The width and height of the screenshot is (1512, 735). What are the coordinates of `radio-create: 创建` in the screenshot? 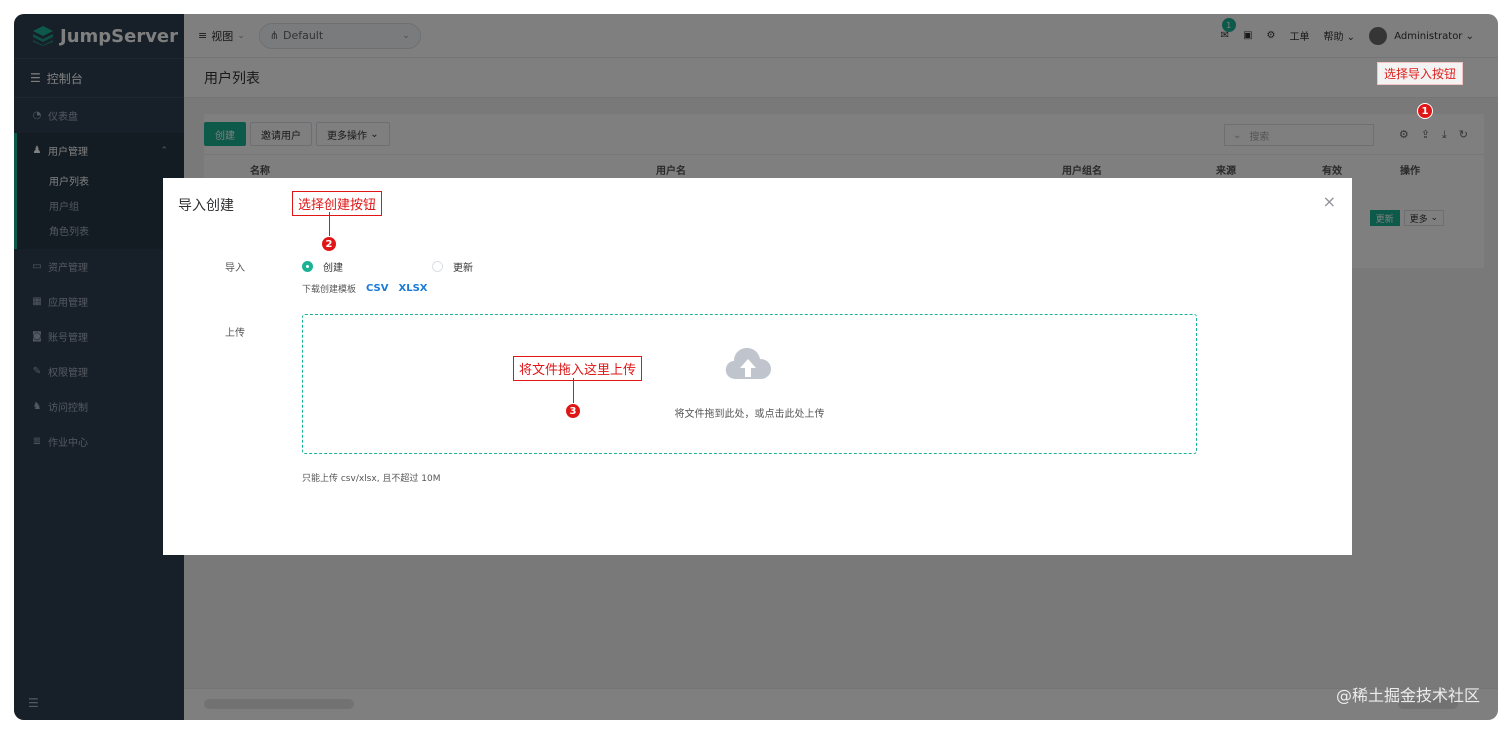 It's located at (322, 266).